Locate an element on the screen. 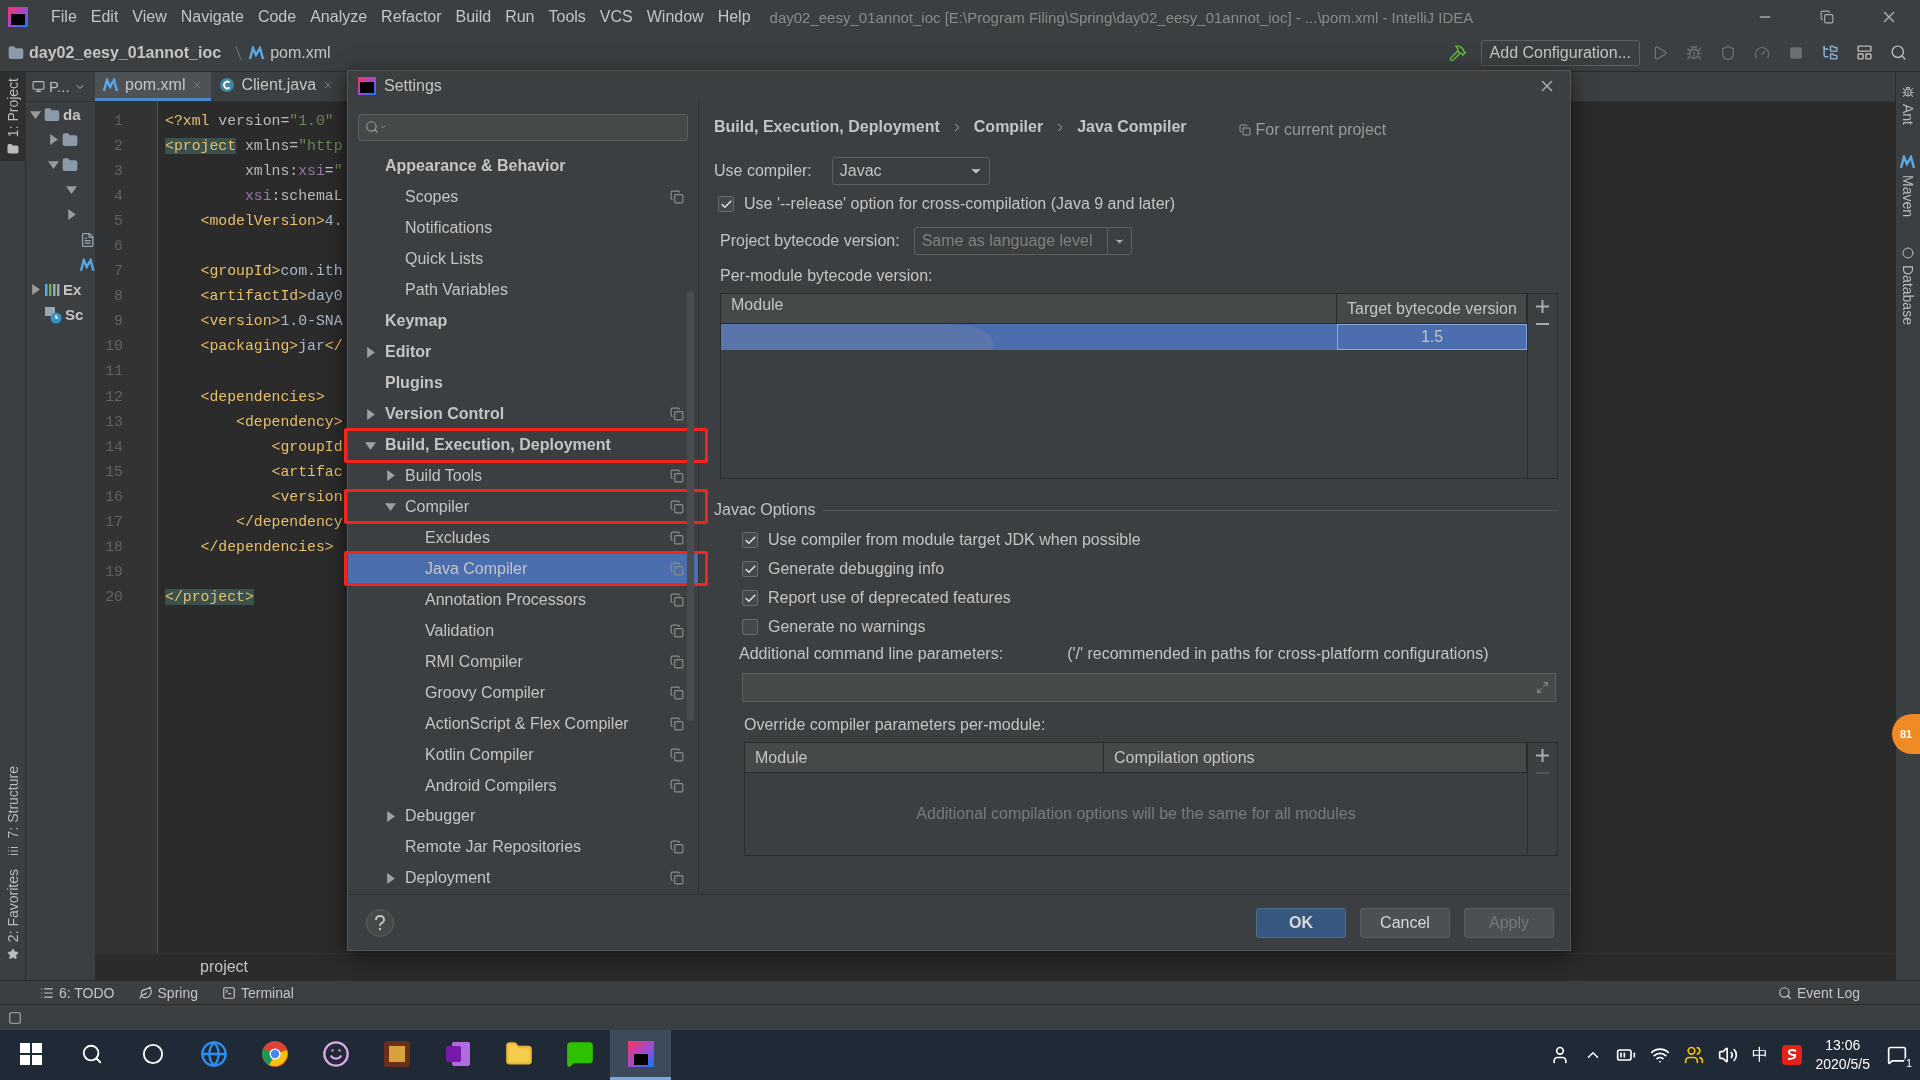 The image size is (1920, 1080). build-hammer-icon is located at coordinates (1457, 52).